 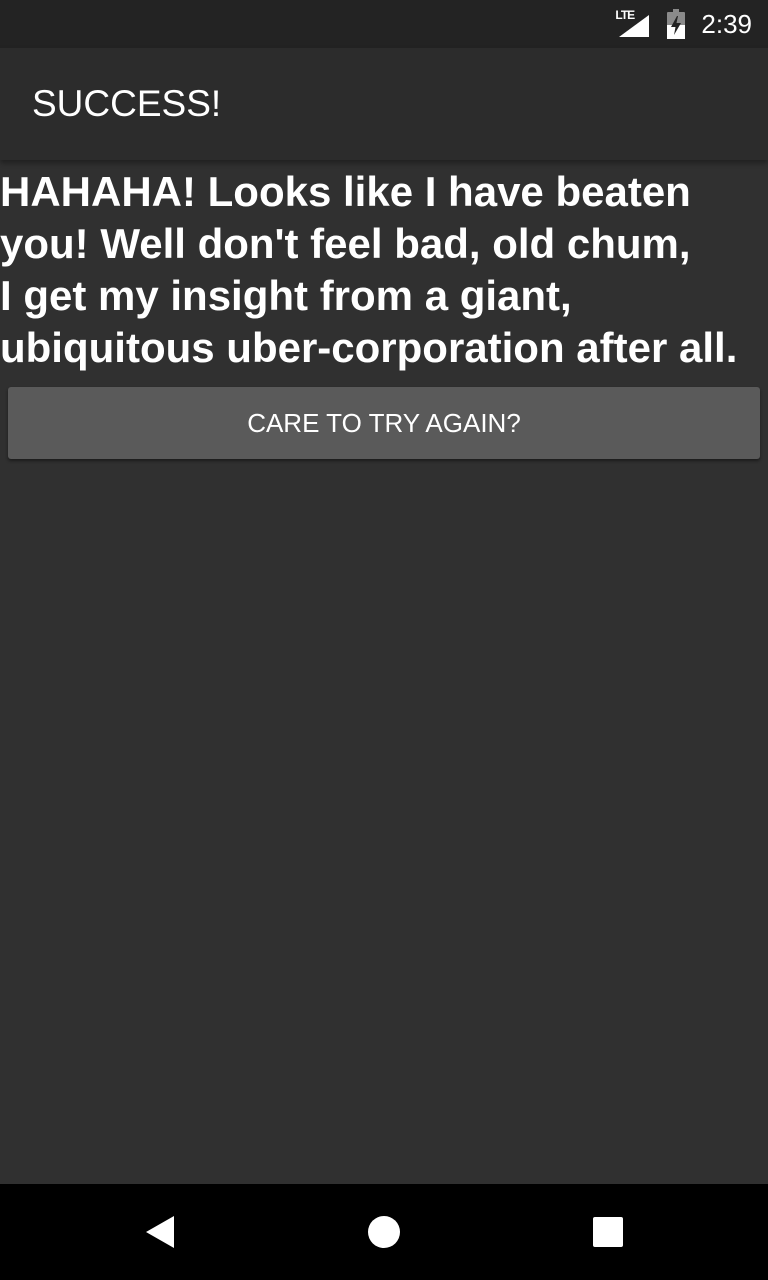 What do you see at coordinates (384, 104) in the screenshot?
I see `app-bar: SUCCESS!` at bounding box center [384, 104].